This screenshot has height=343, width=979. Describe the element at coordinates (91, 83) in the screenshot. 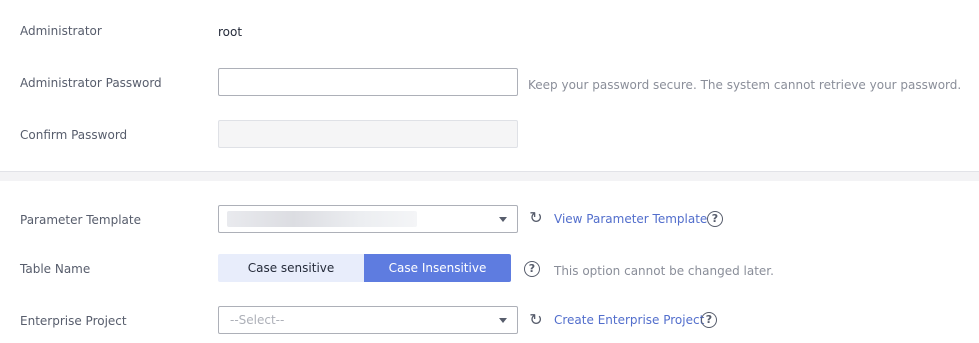

I see `administrator-password-label: Administrator Password` at that location.